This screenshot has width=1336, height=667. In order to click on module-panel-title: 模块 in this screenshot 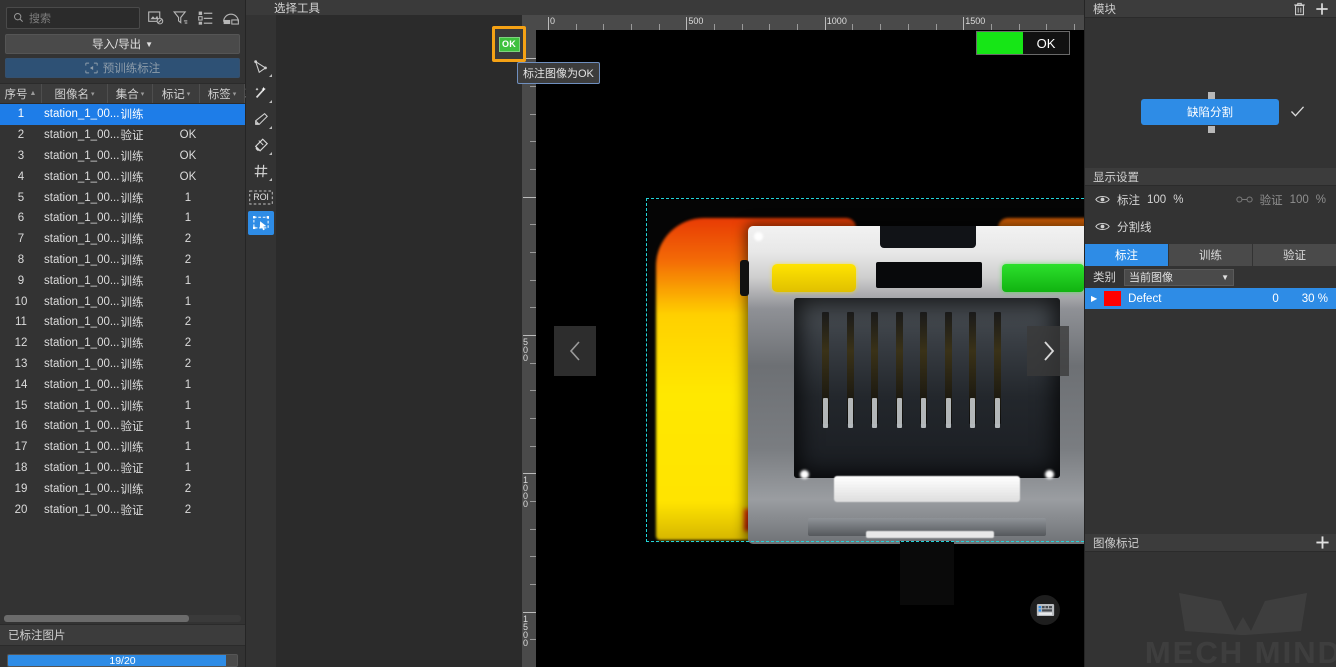, I will do `click(1104, 9)`.